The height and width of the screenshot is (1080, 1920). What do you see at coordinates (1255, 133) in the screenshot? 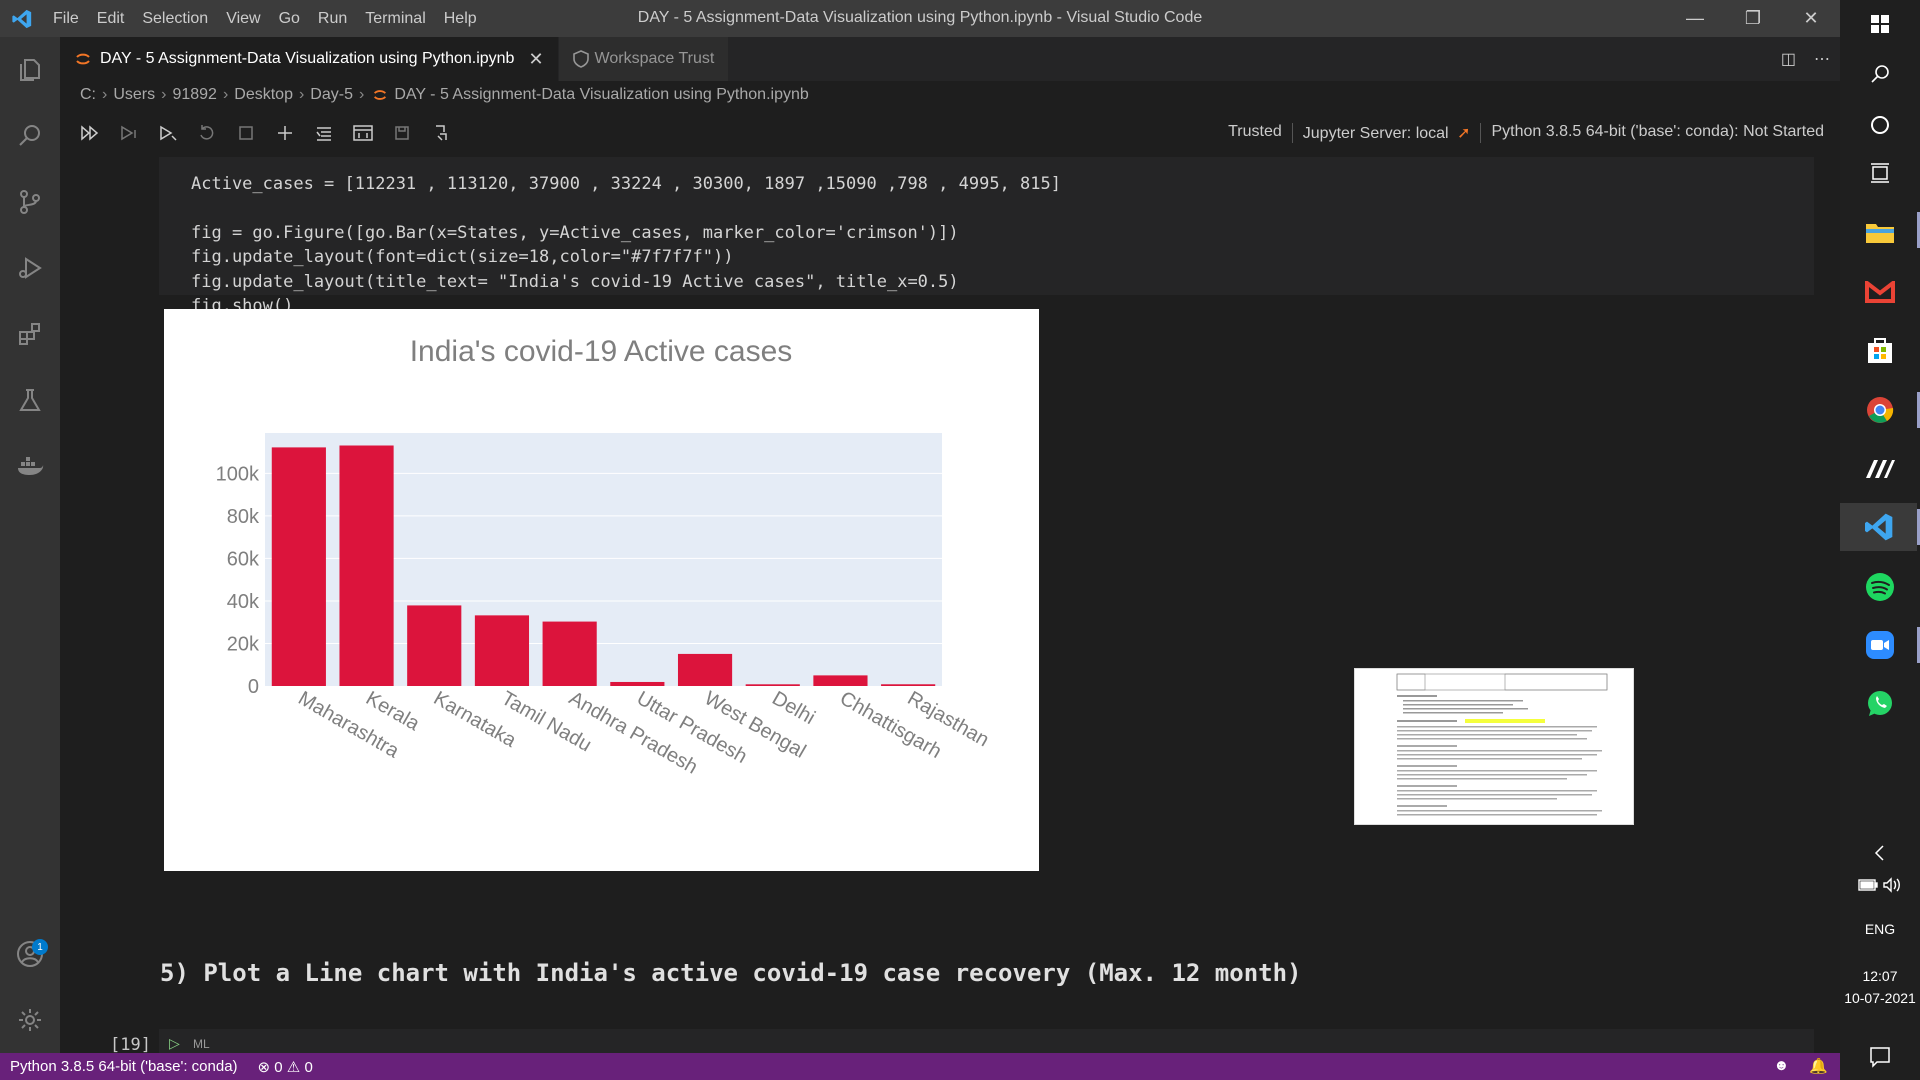
I see `trusted-status: Trusted` at bounding box center [1255, 133].